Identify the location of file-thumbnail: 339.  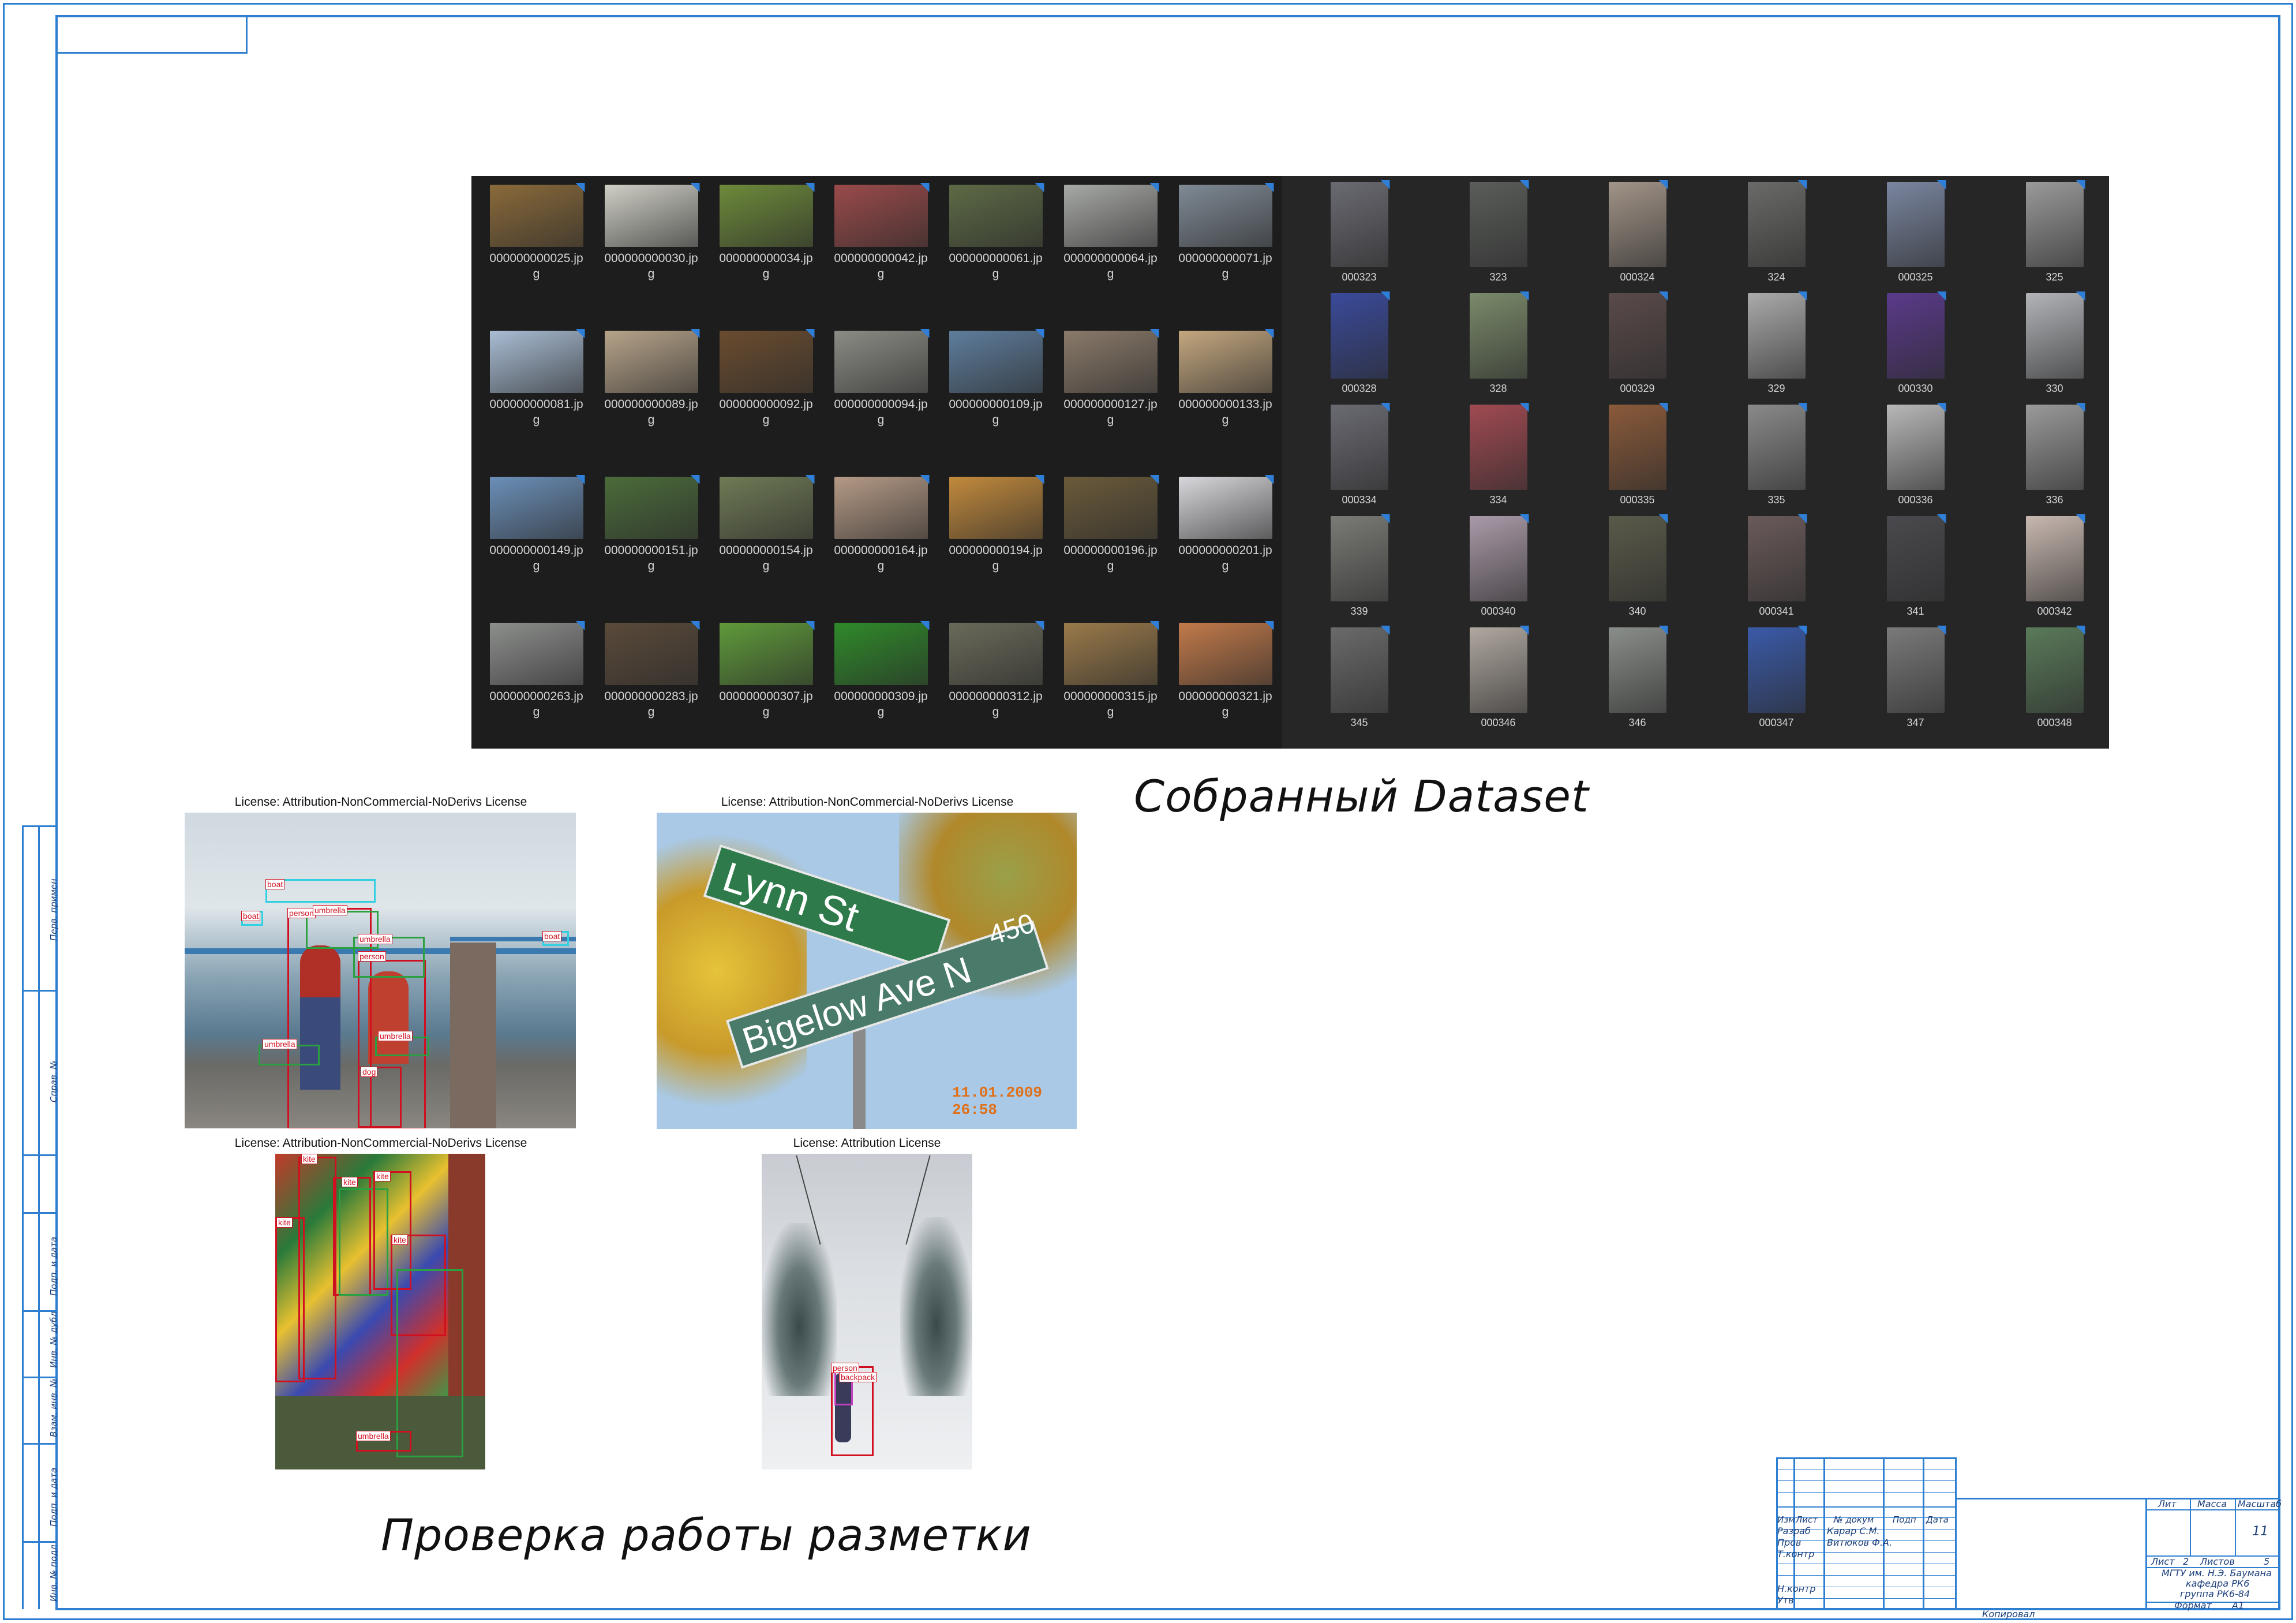
(1359, 572).